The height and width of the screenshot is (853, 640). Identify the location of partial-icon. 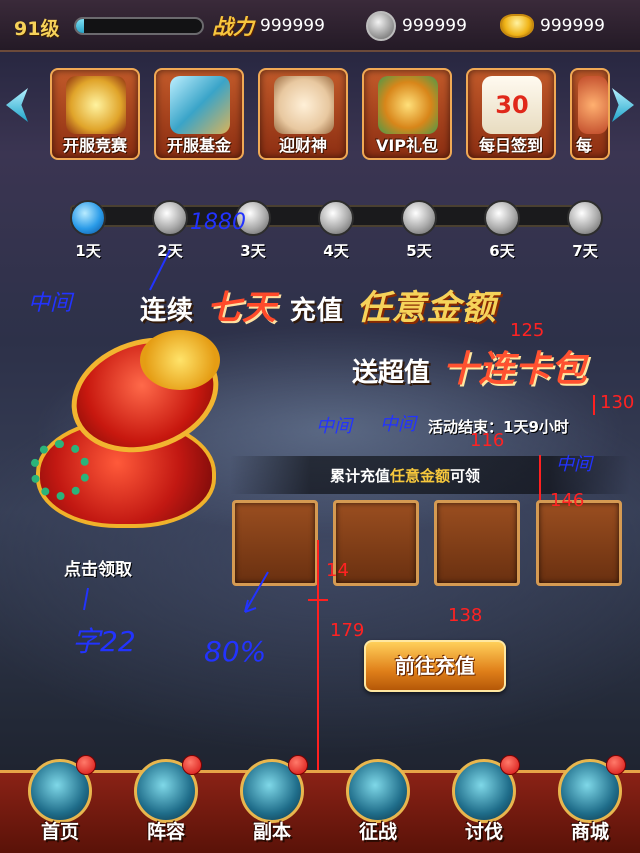
(593, 105).